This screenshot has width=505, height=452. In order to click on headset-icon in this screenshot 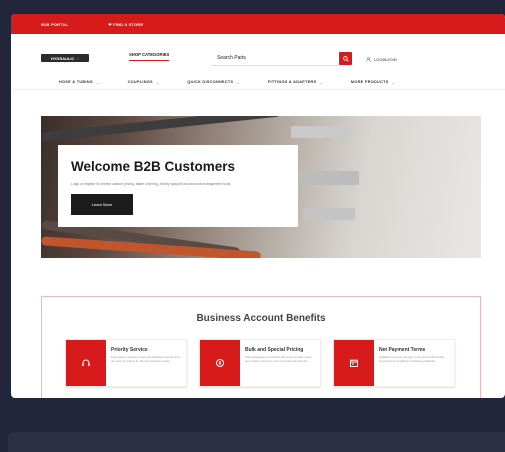, I will do `click(86, 362)`.